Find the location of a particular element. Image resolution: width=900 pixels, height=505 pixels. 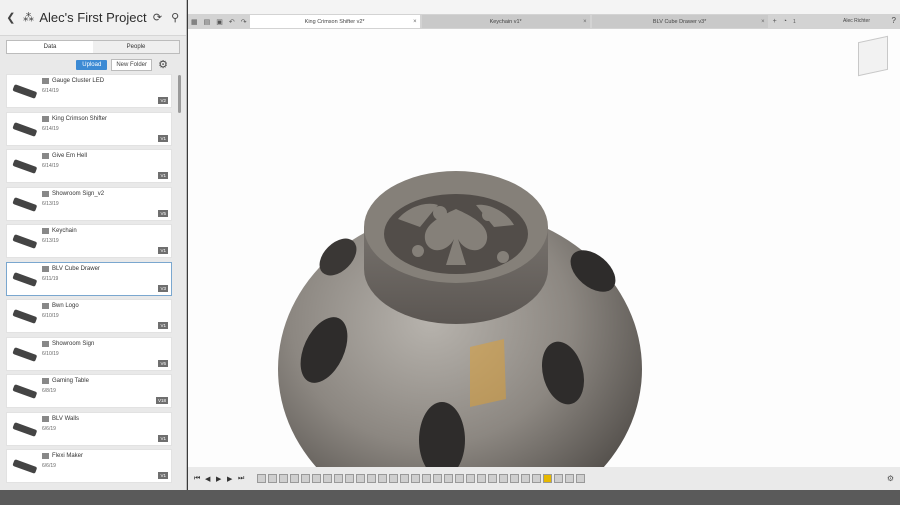

file-menu-icon: ▤ is located at coordinates (207, 22).